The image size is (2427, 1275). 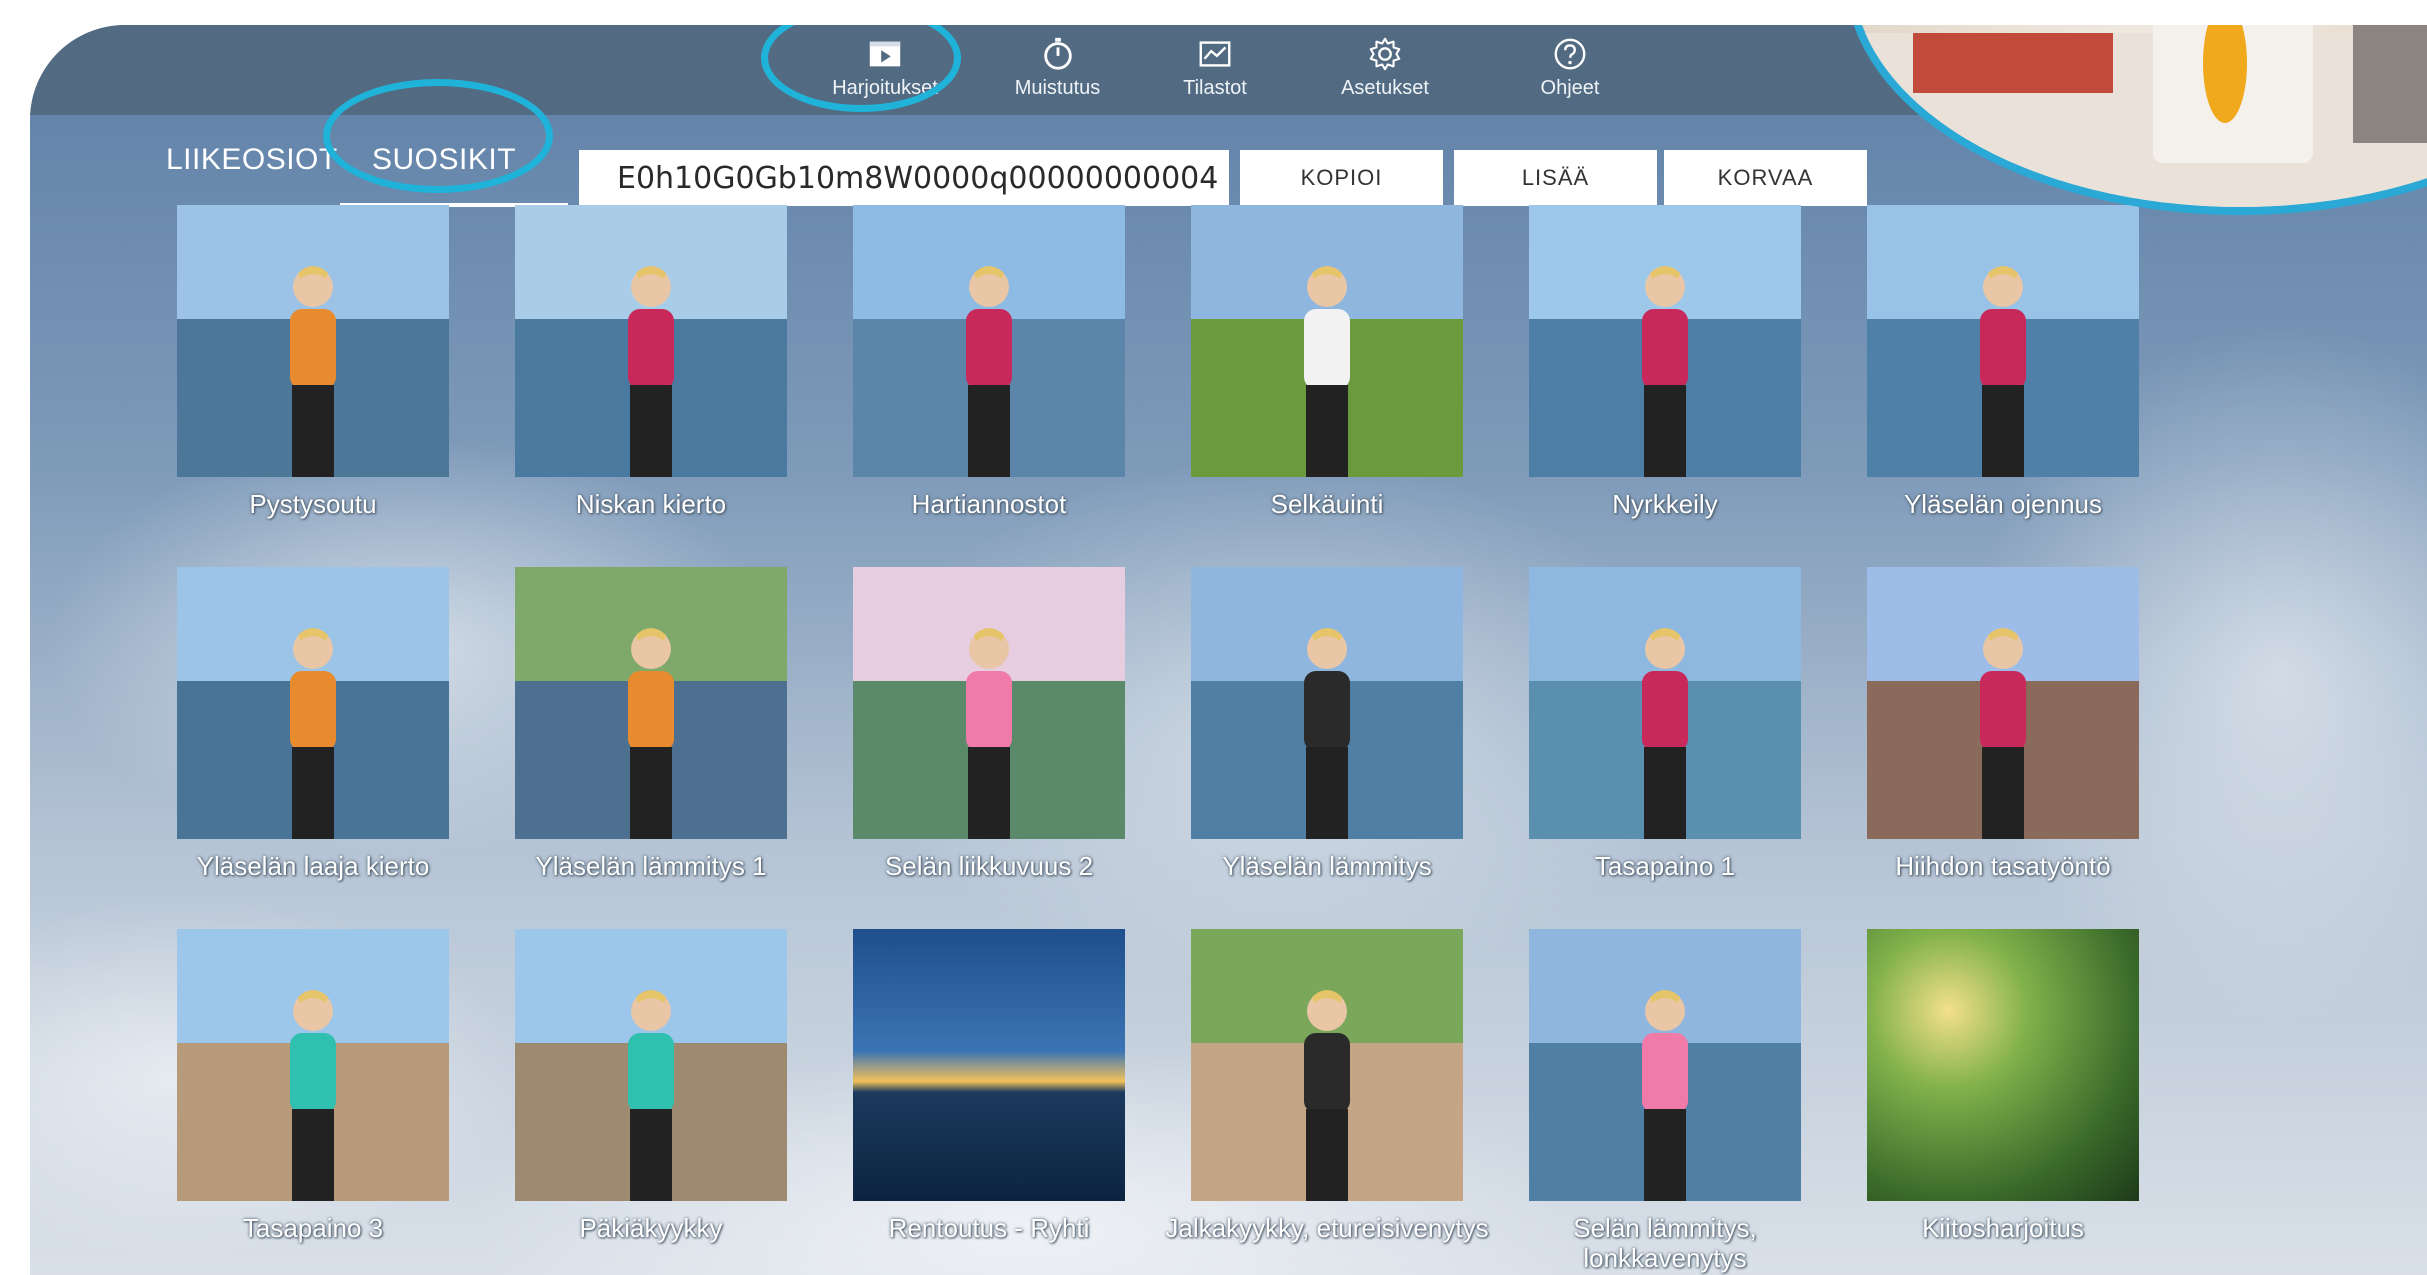 I want to click on exercise-name: Selkäuinti, so click(x=1327, y=504).